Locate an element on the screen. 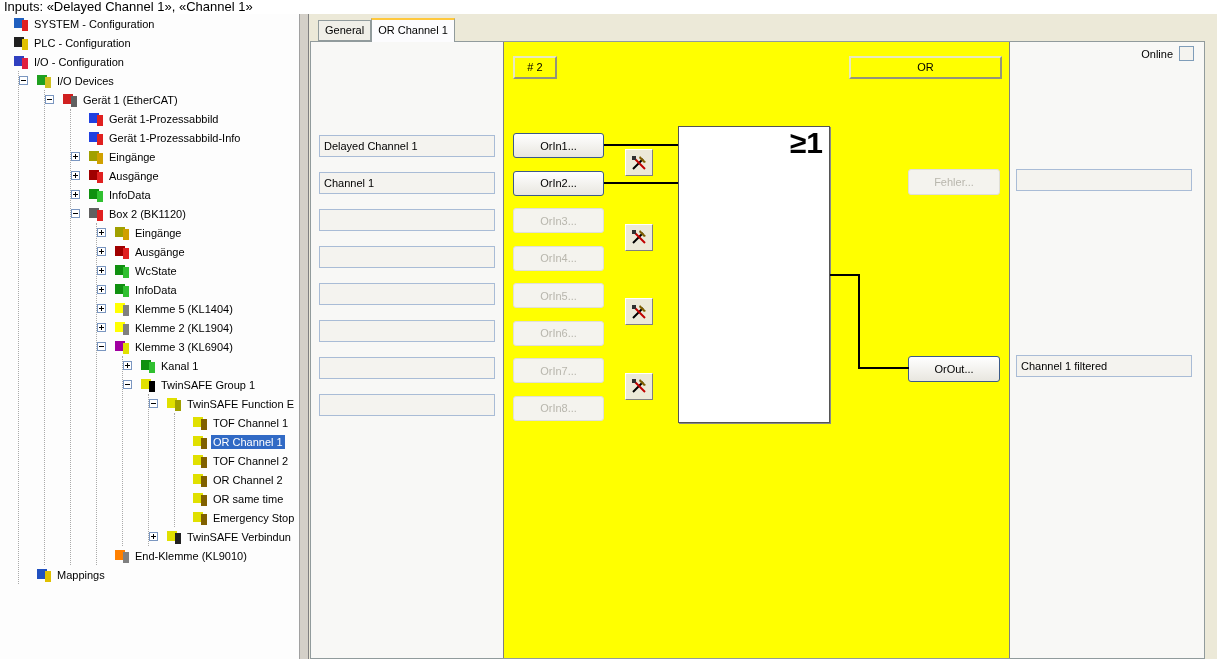 Image resolution: width=1217 pixels, height=659 pixels. tab: OR Channel 1 is located at coordinates (413, 30).